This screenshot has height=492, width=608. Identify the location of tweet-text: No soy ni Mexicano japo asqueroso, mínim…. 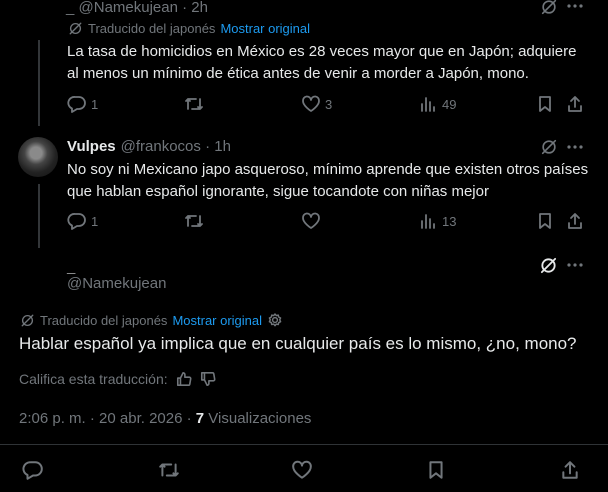
(328, 180).